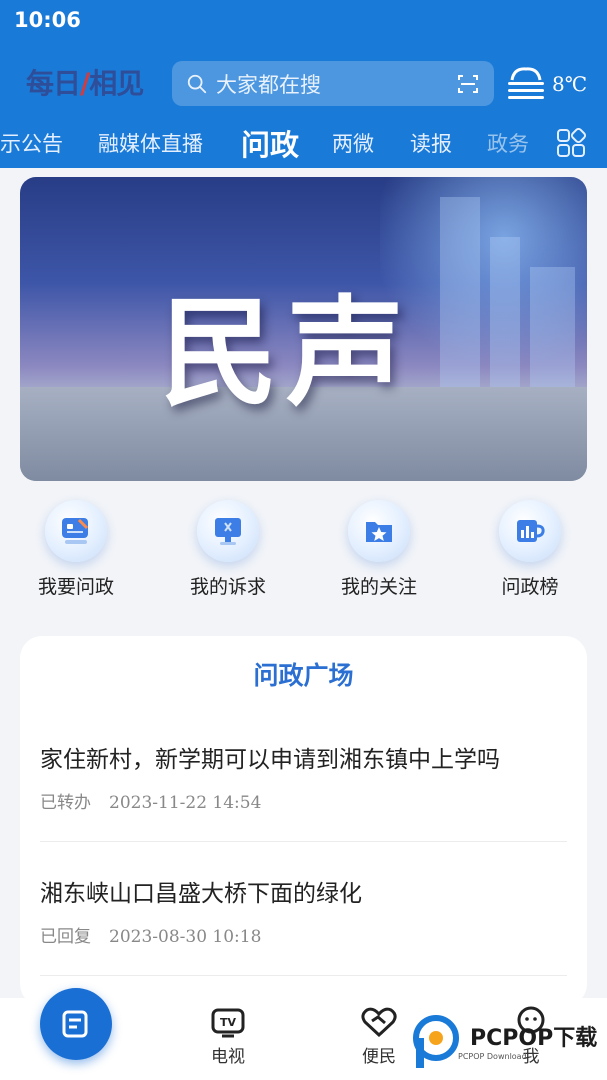  Describe the element at coordinates (303, 910) in the screenshot. I see `list-item: 湘东峡山口昌盛大桥下面的绿化 已回复 2023-08-30 10:18` at that location.